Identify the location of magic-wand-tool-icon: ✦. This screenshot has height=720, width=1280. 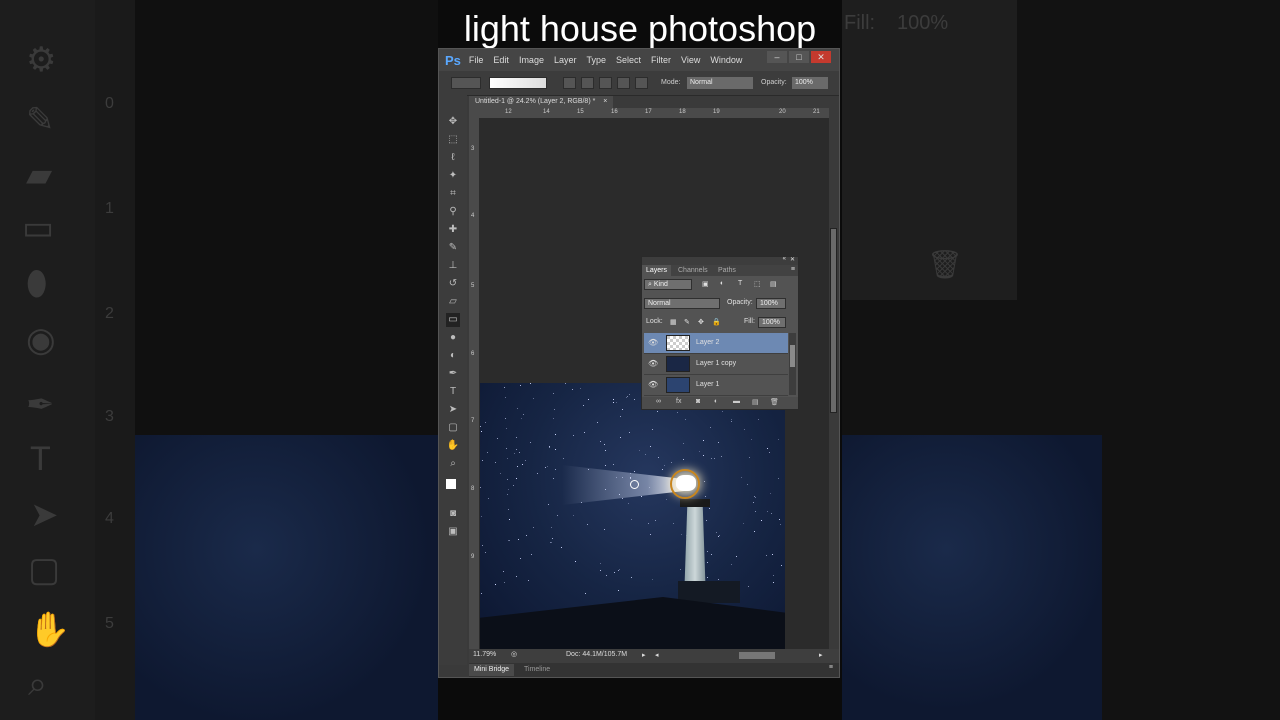
(453, 176).